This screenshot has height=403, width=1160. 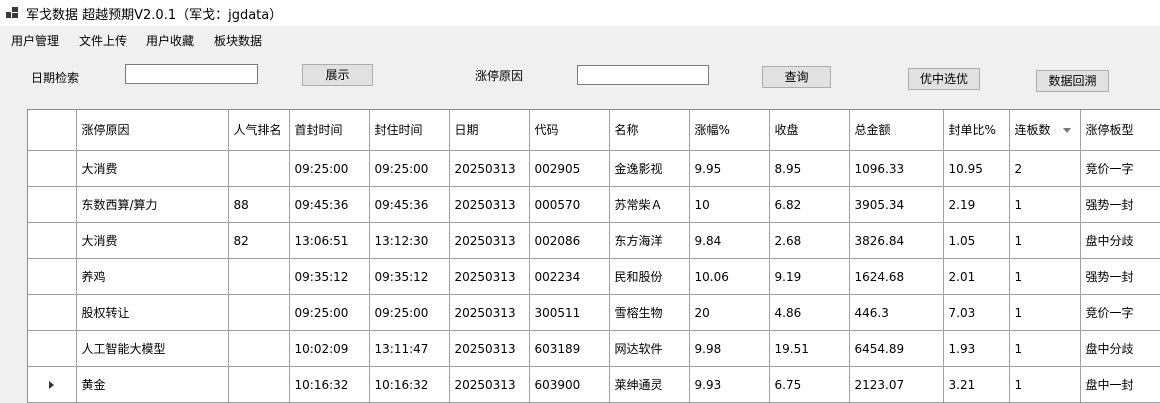 What do you see at coordinates (944, 79) in the screenshot?
I see `pick-best-button: 优中选优` at bounding box center [944, 79].